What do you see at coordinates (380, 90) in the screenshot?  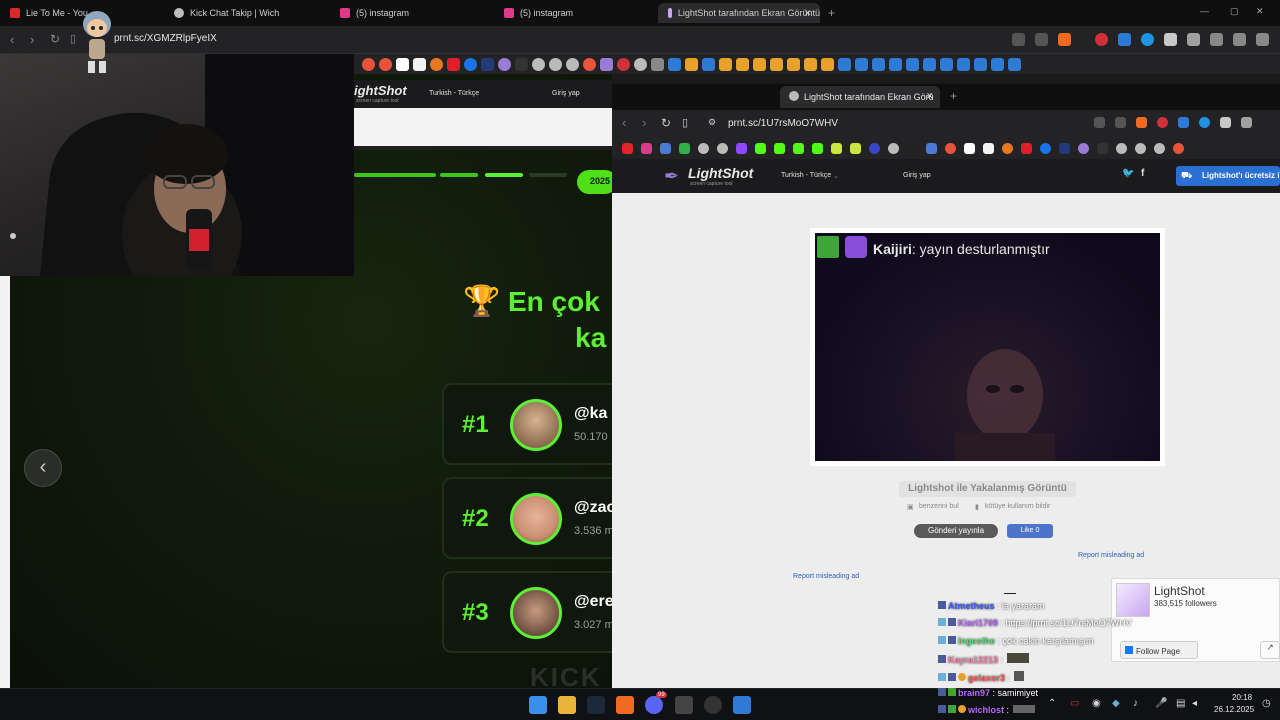 I see `lightshot-logo: ightShot` at bounding box center [380, 90].